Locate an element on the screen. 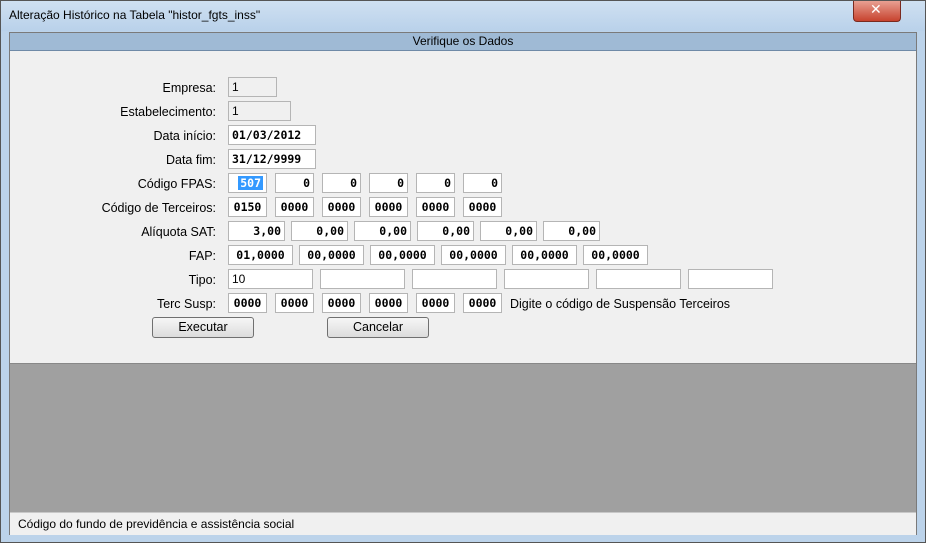  close-button: ✕ is located at coordinates (877, 11).